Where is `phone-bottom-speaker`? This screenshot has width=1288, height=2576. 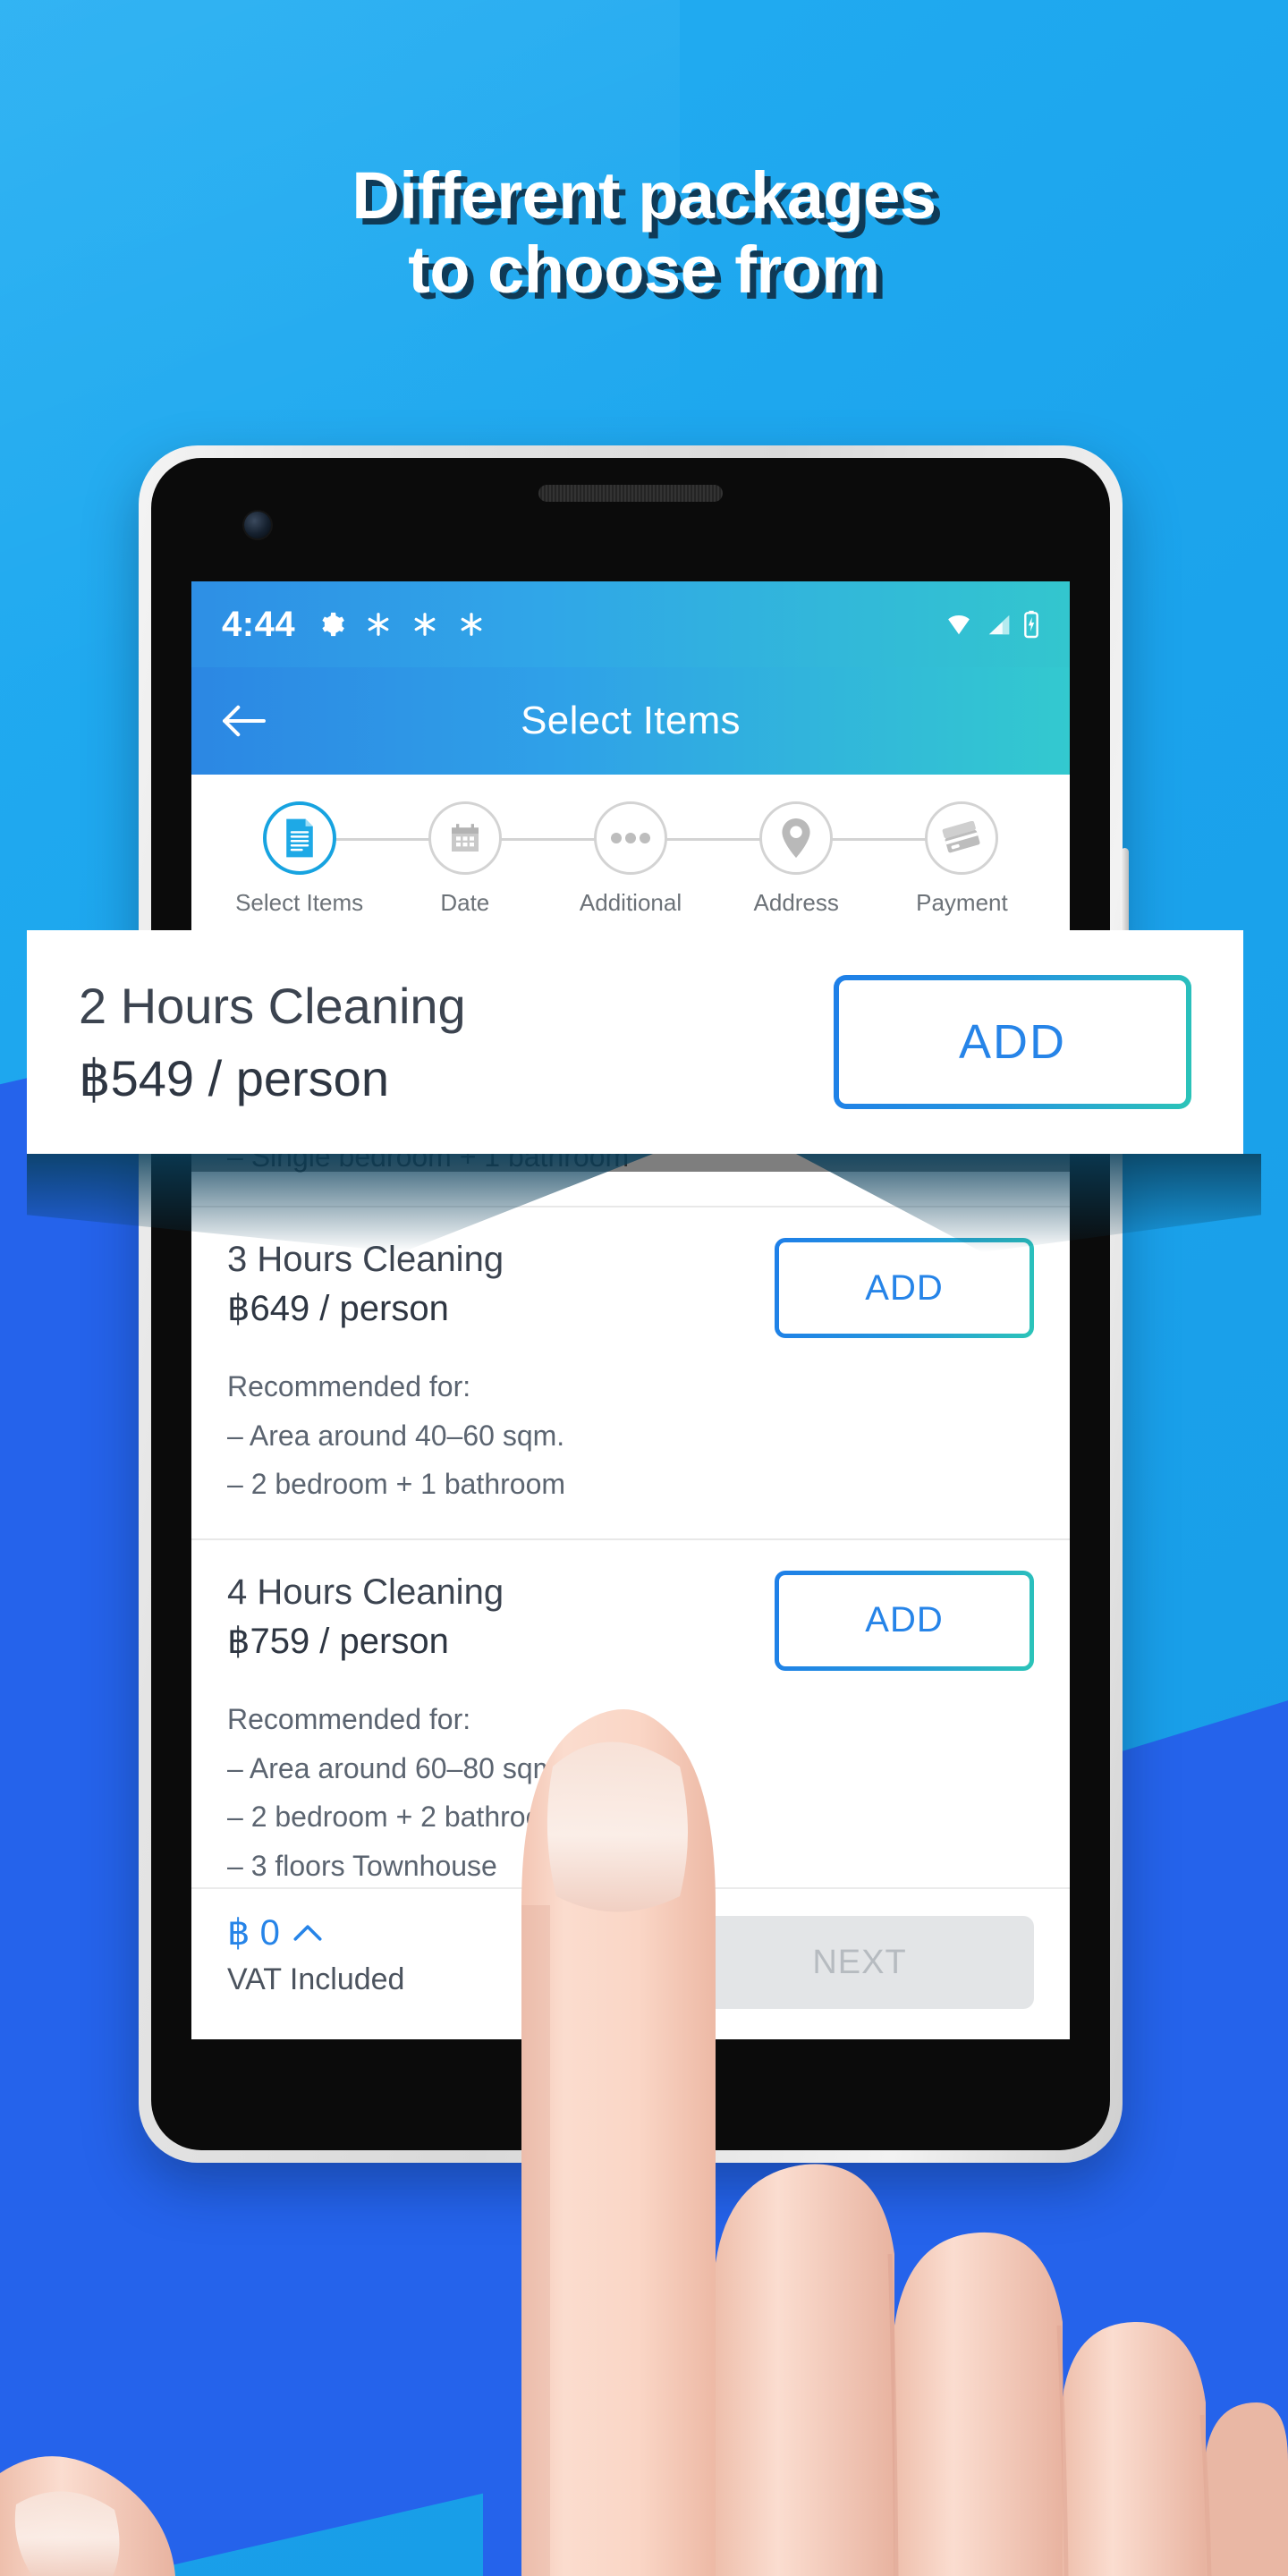 phone-bottom-speaker is located at coordinates (630, 2120).